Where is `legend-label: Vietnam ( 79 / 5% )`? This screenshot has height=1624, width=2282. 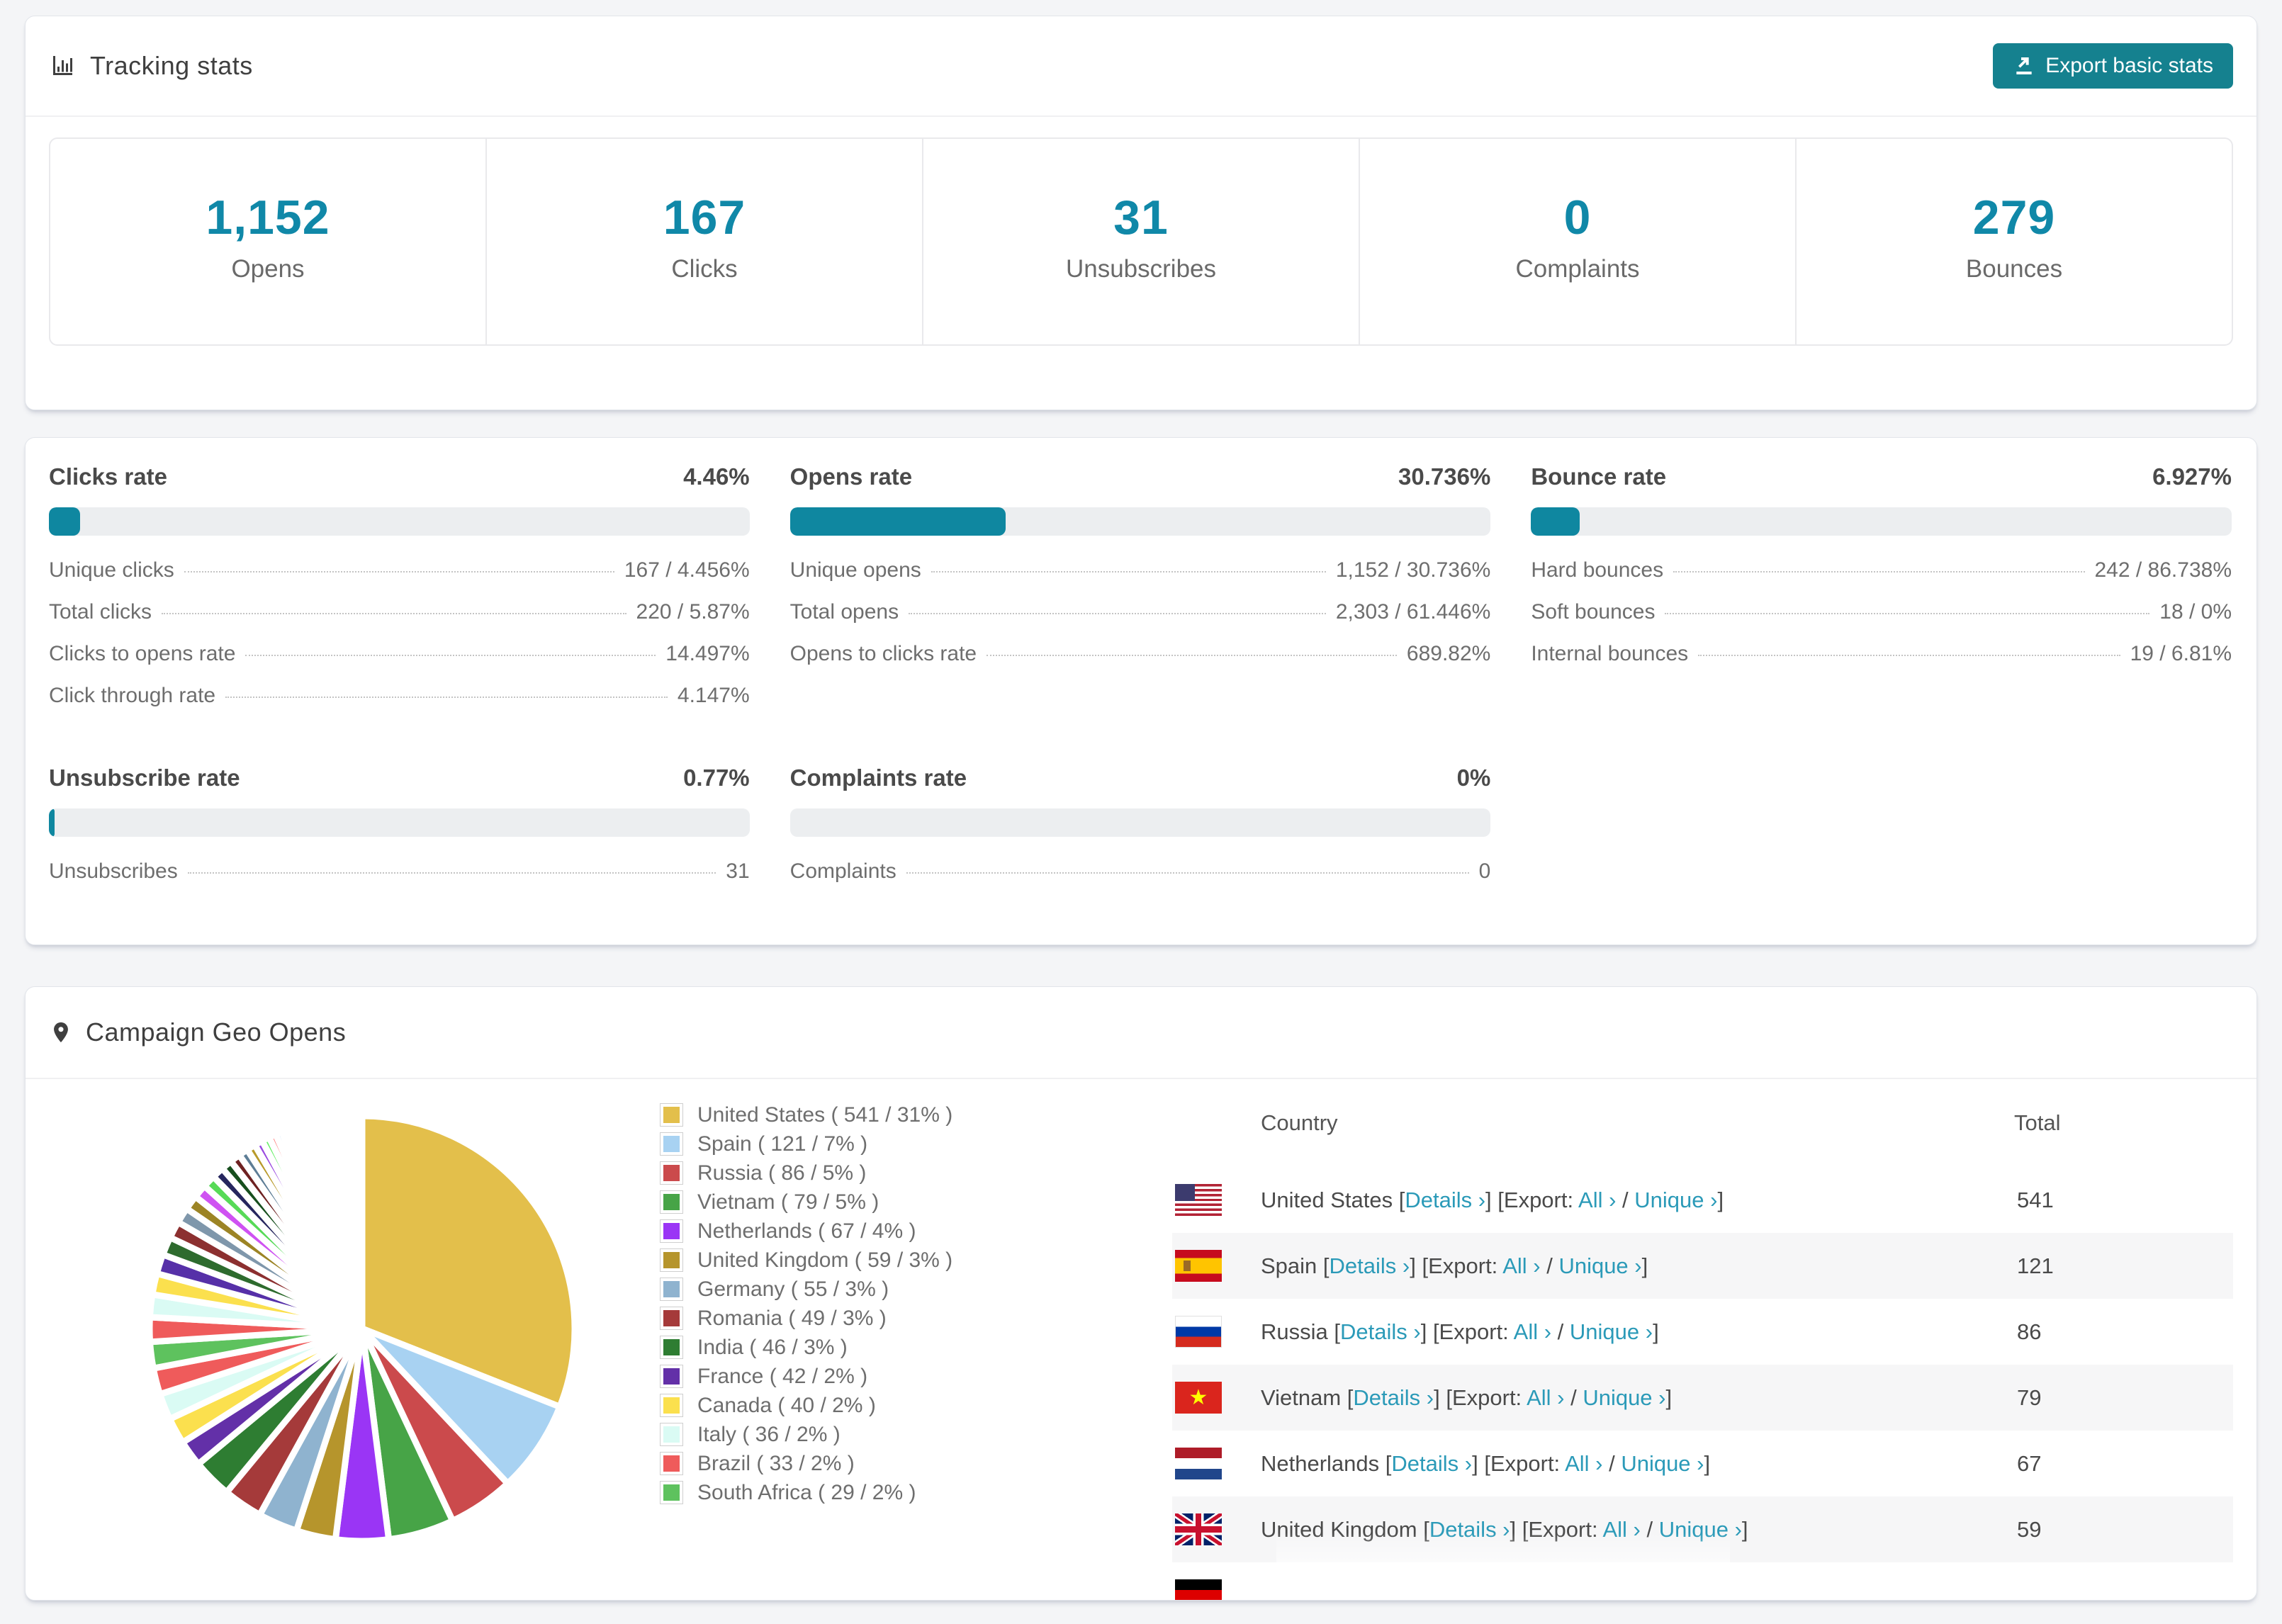 legend-label: Vietnam ( 79 / 5% ) is located at coordinates (788, 1202).